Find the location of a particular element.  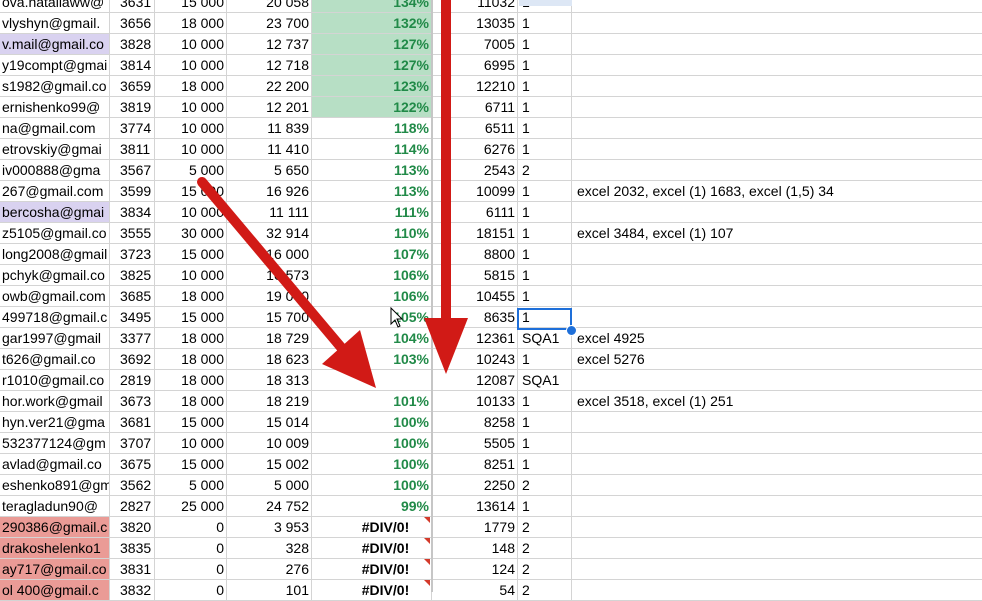

arrow-diagonal is located at coordinates (286, 282).